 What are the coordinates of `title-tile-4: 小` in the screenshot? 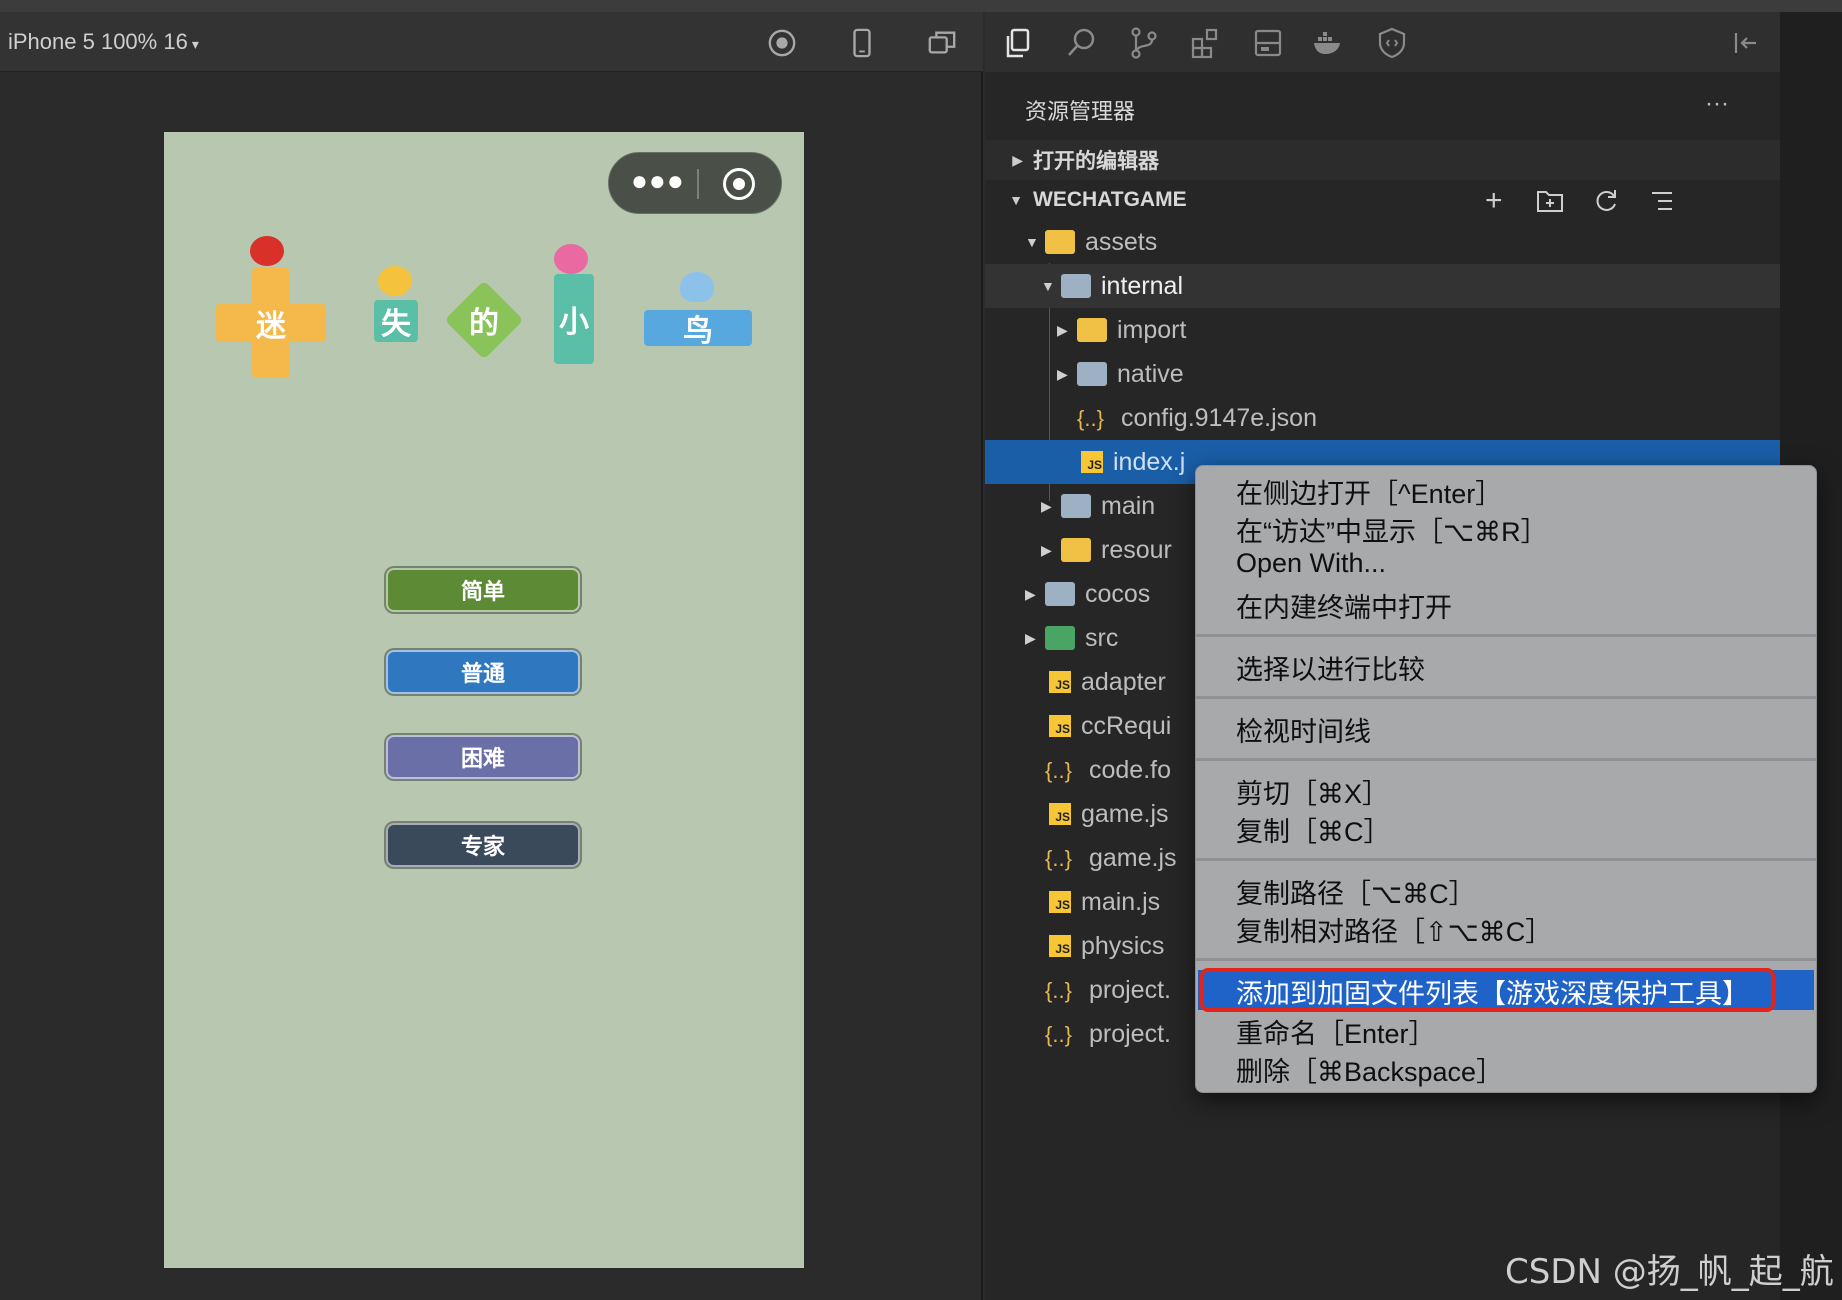 It's located at (574, 319).